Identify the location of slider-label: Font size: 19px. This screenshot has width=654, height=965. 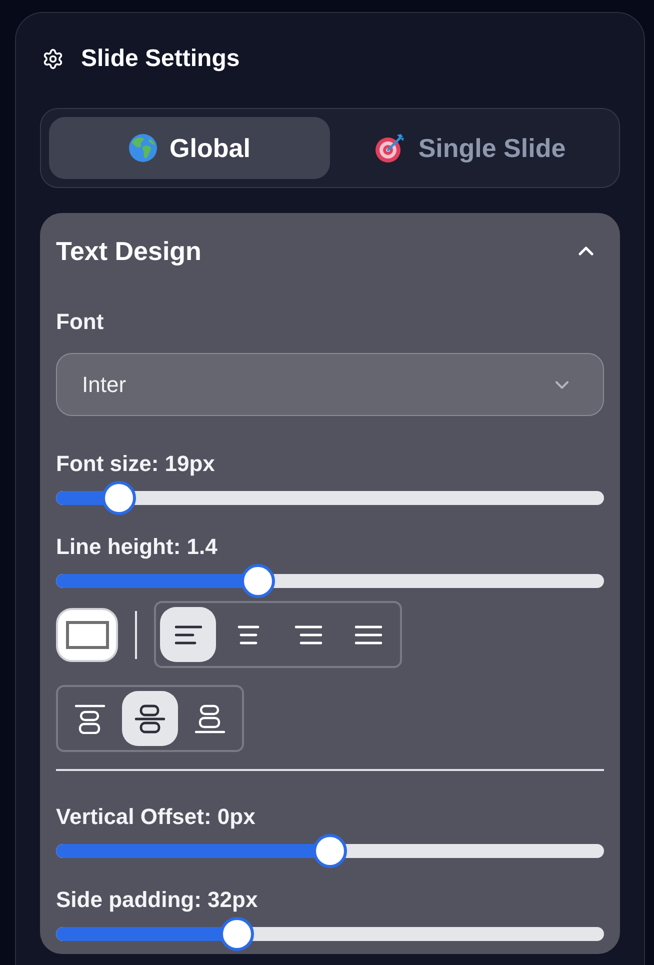
(136, 464).